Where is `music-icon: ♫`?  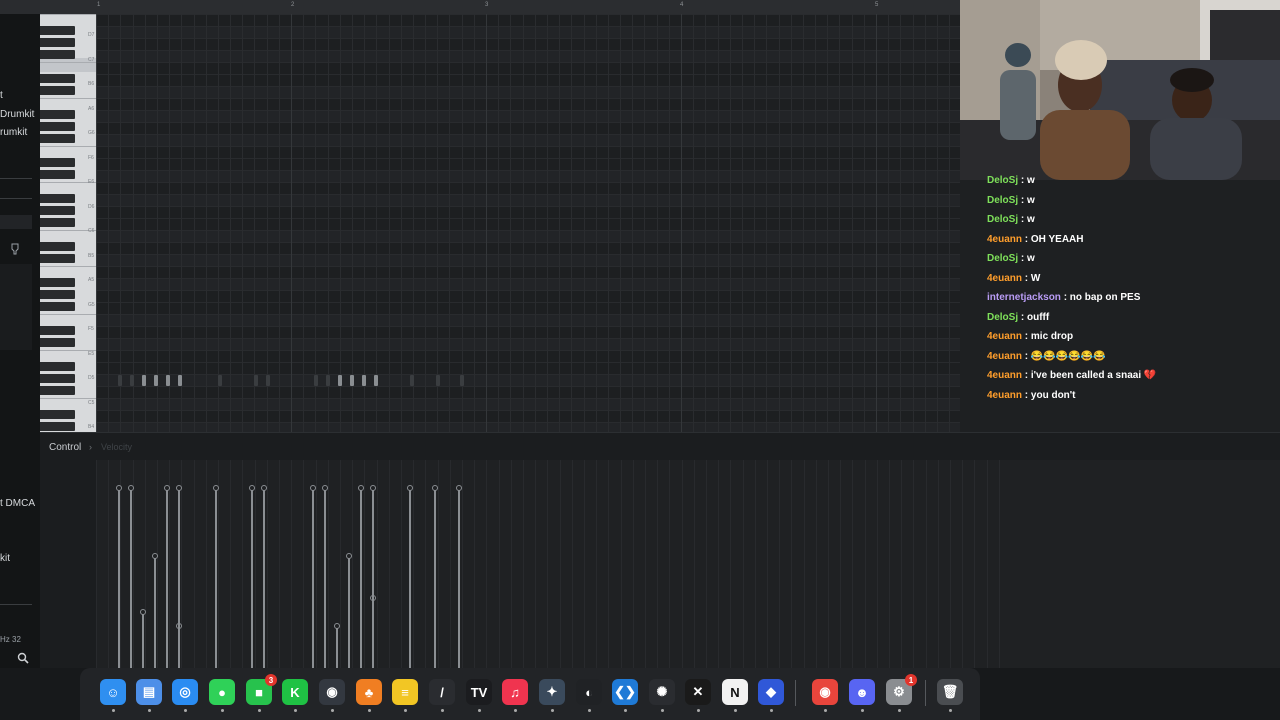
music-icon: ♫ is located at coordinates (515, 692).